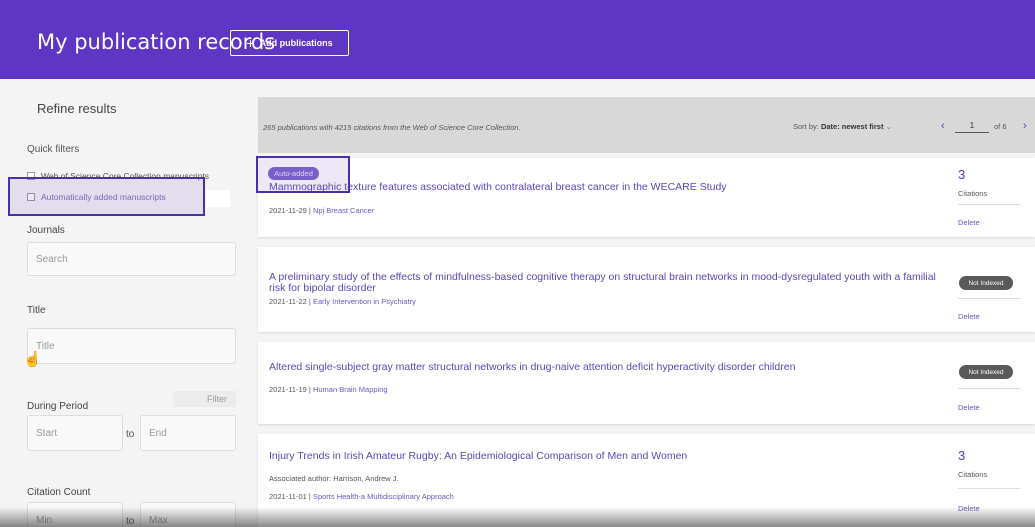  What do you see at coordinates (58, 406) in the screenshot?
I see `during-period-label: During Period` at bounding box center [58, 406].